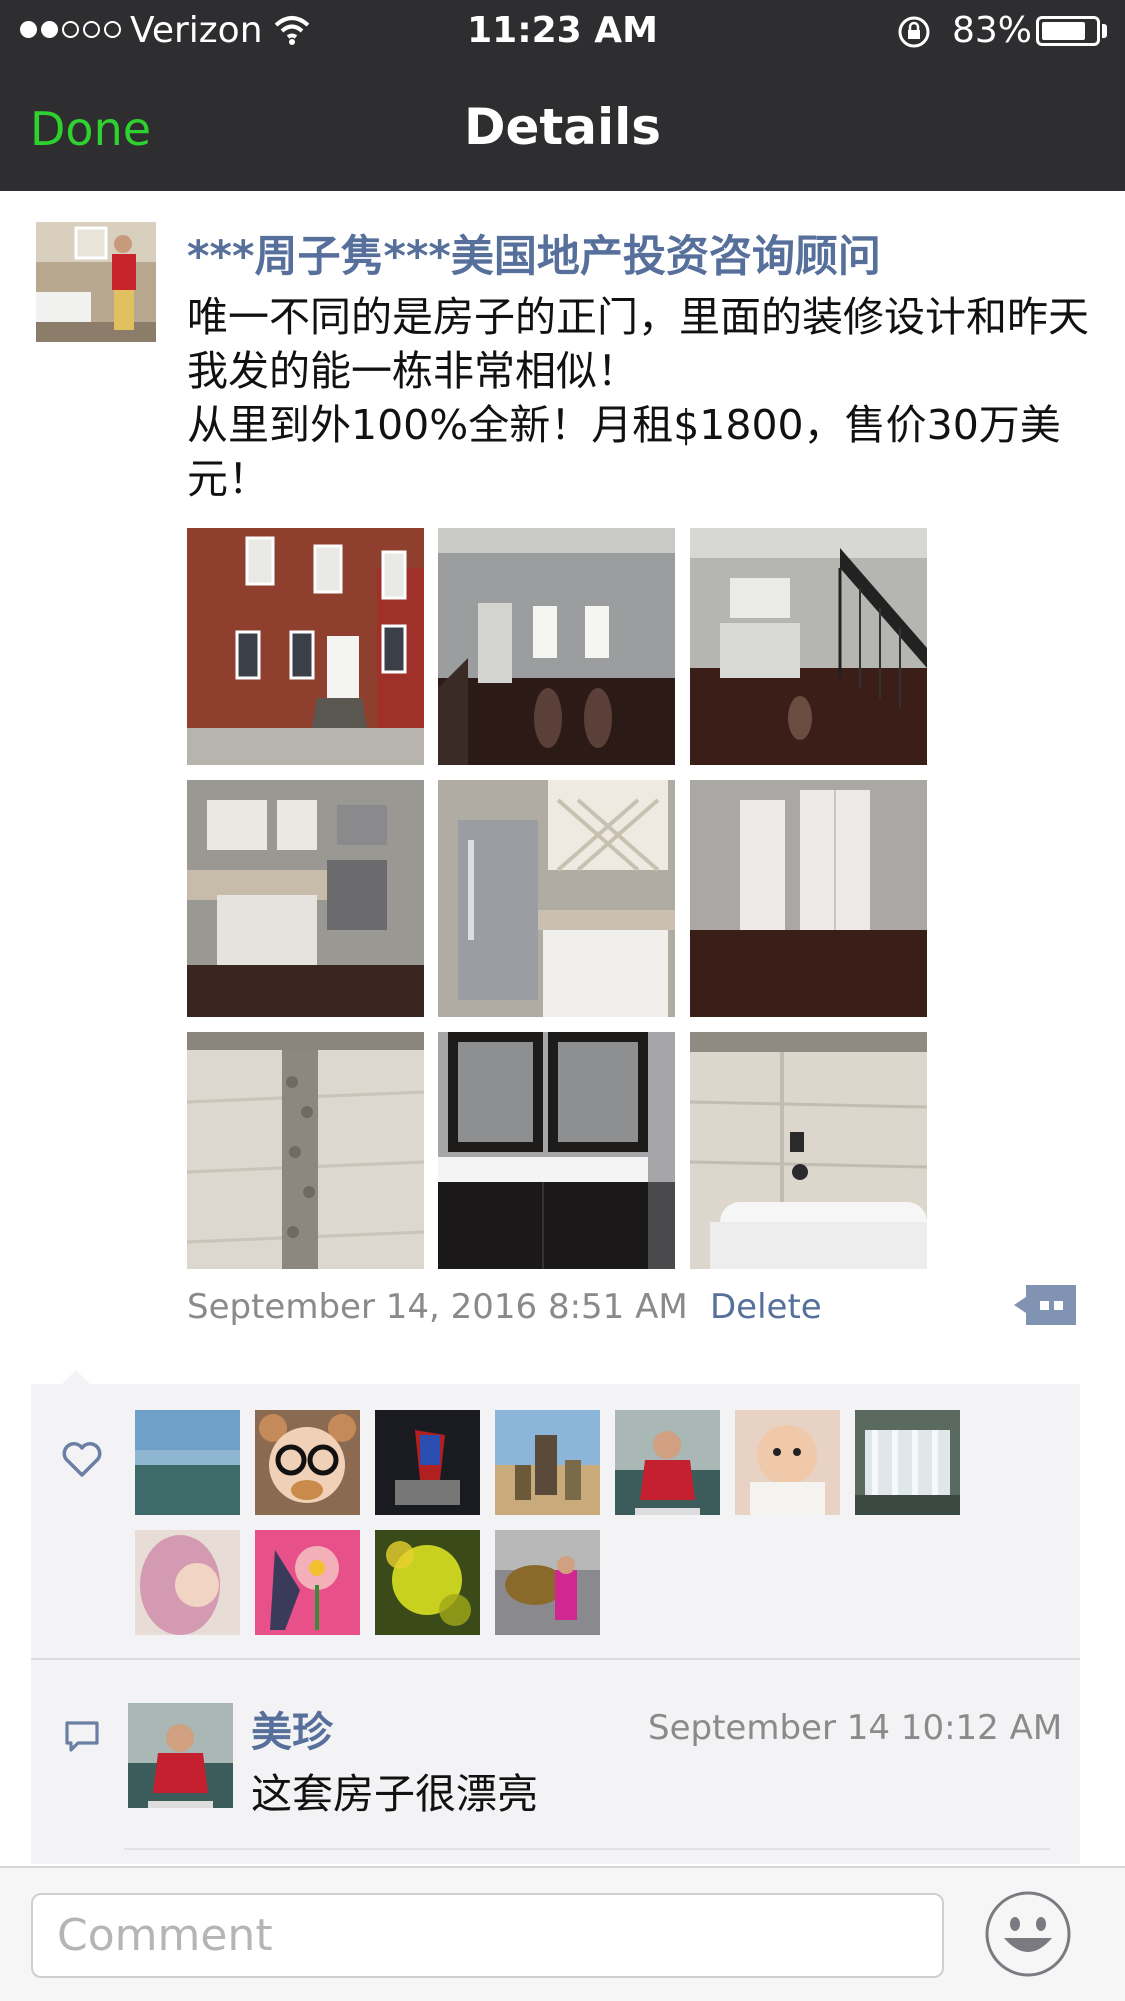 The height and width of the screenshot is (2001, 1125). I want to click on comment-menu-icon, so click(1045, 1305).